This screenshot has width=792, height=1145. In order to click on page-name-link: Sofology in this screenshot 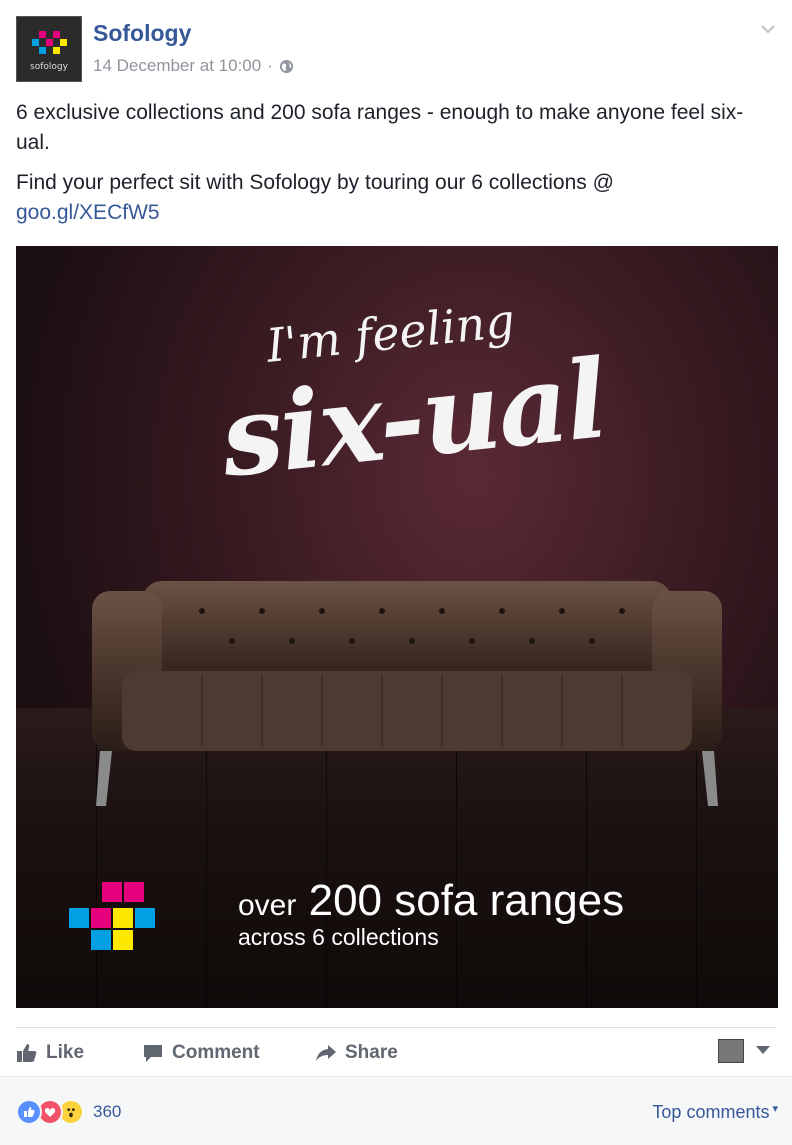, I will do `click(142, 33)`.